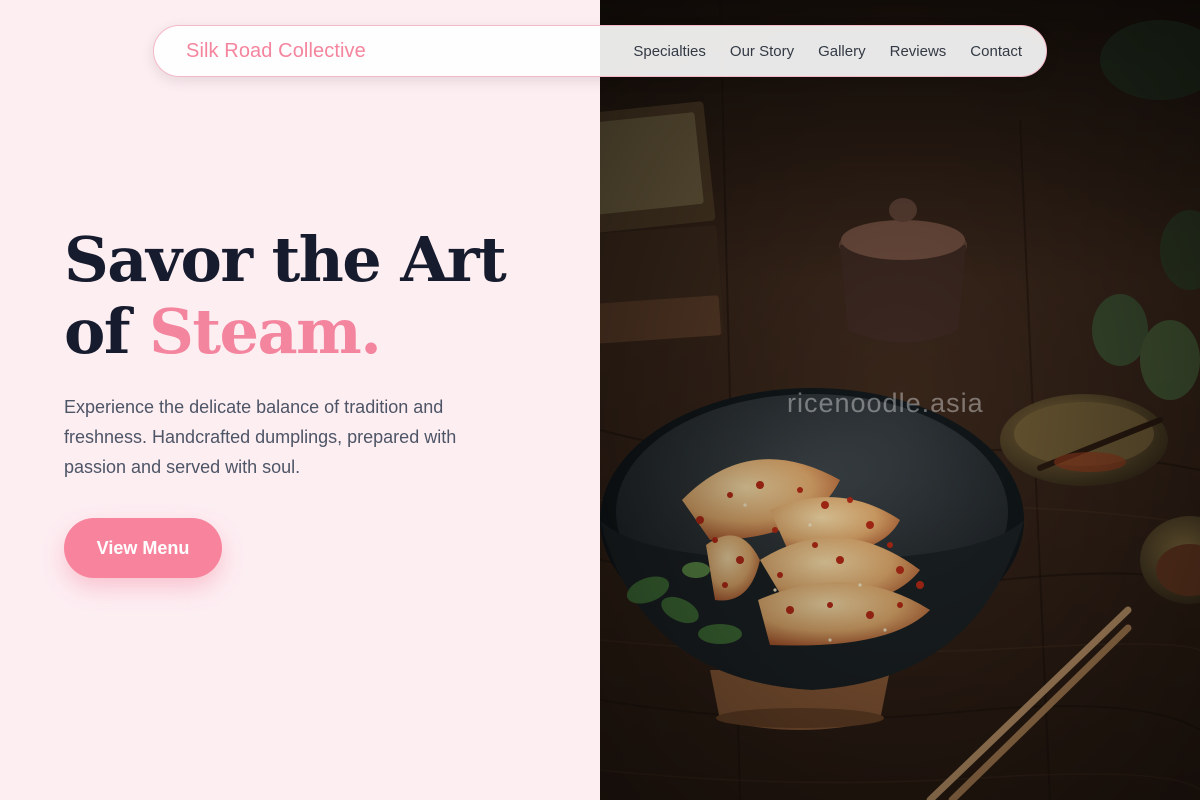 The image size is (1200, 800). I want to click on nav-link-reviews: Reviews, so click(918, 51).